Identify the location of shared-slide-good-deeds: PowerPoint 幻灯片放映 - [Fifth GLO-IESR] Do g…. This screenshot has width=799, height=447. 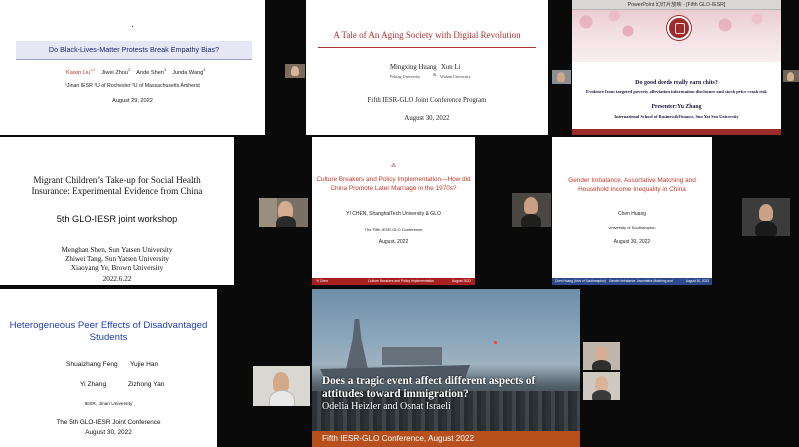
(676, 67).